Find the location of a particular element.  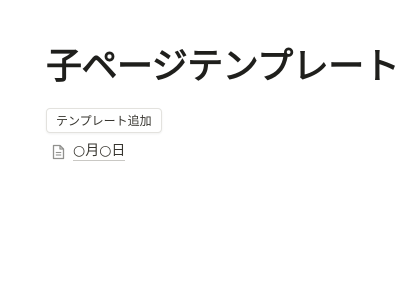

subpage-link: ○月○日 is located at coordinates (88, 152).